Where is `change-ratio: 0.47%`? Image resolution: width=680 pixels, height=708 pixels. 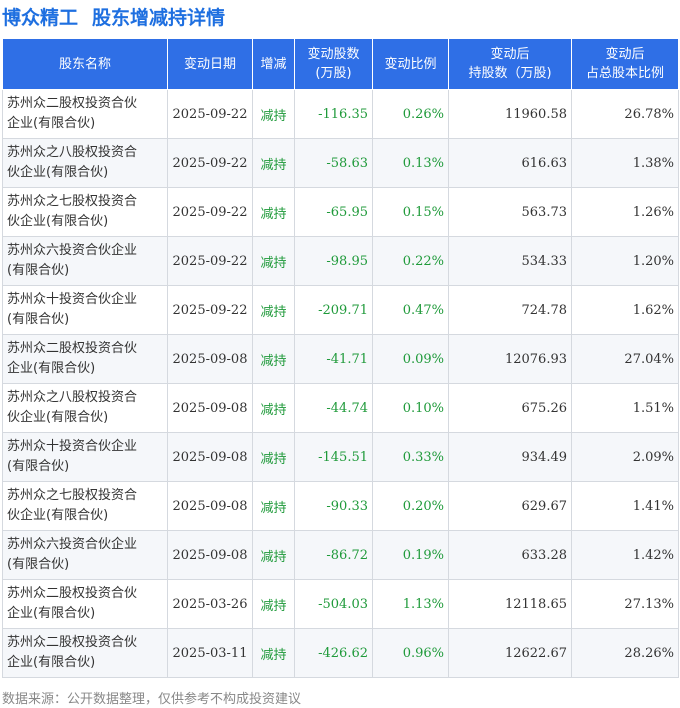
change-ratio: 0.47% is located at coordinates (410, 310).